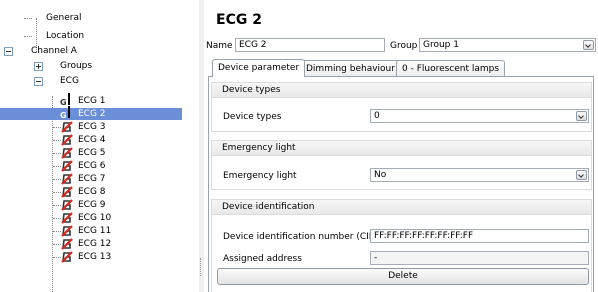 The width and height of the screenshot is (598, 292). I want to click on tree-item-label: ECG 12, so click(95, 244).